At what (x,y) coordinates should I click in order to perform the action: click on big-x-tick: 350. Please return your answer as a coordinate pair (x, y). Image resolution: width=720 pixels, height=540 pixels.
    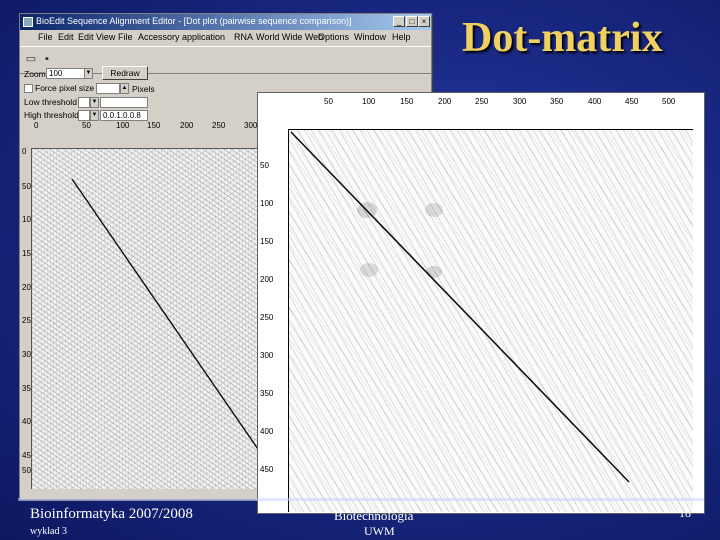
    Looking at the image, I should click on (557, 101).